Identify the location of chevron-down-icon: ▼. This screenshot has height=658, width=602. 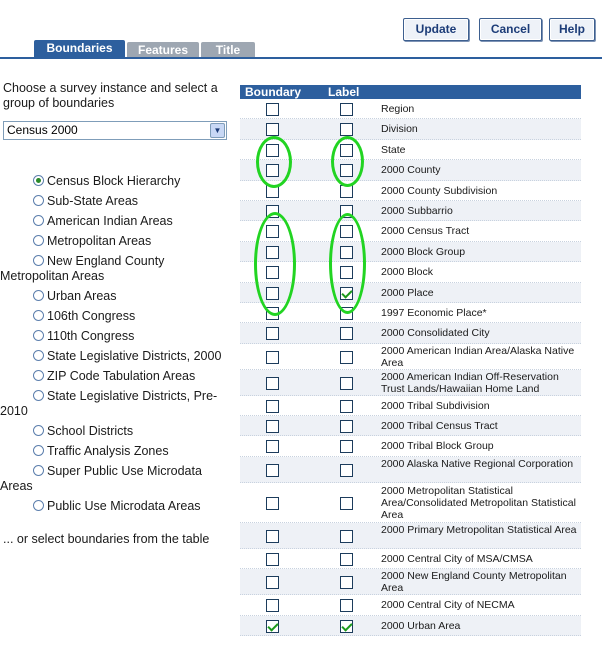
(217, 130).